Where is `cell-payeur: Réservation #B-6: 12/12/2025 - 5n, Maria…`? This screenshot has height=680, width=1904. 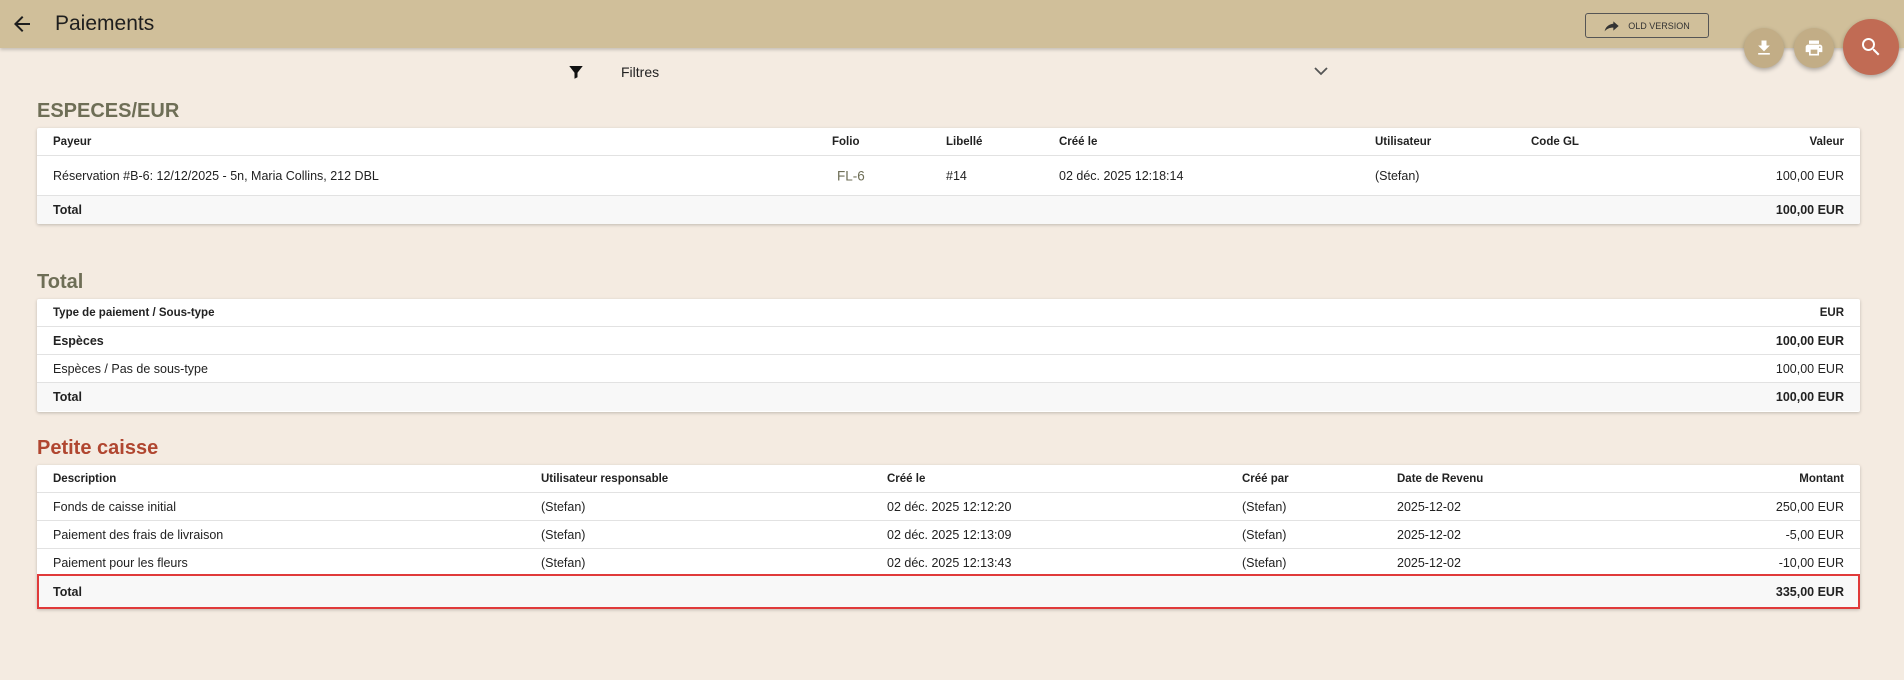
cell-payeur: Réservation #B-6: 12/12/2025 - 5n, Maria… is located at coordinates (216, 175).